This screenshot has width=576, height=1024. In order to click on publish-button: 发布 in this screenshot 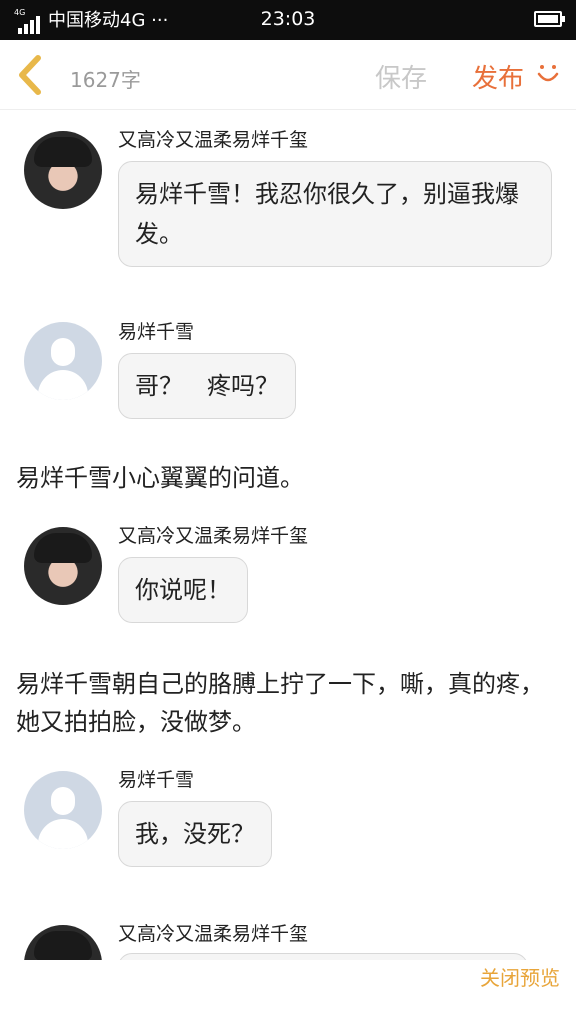, I will do `click(498, 76)`.